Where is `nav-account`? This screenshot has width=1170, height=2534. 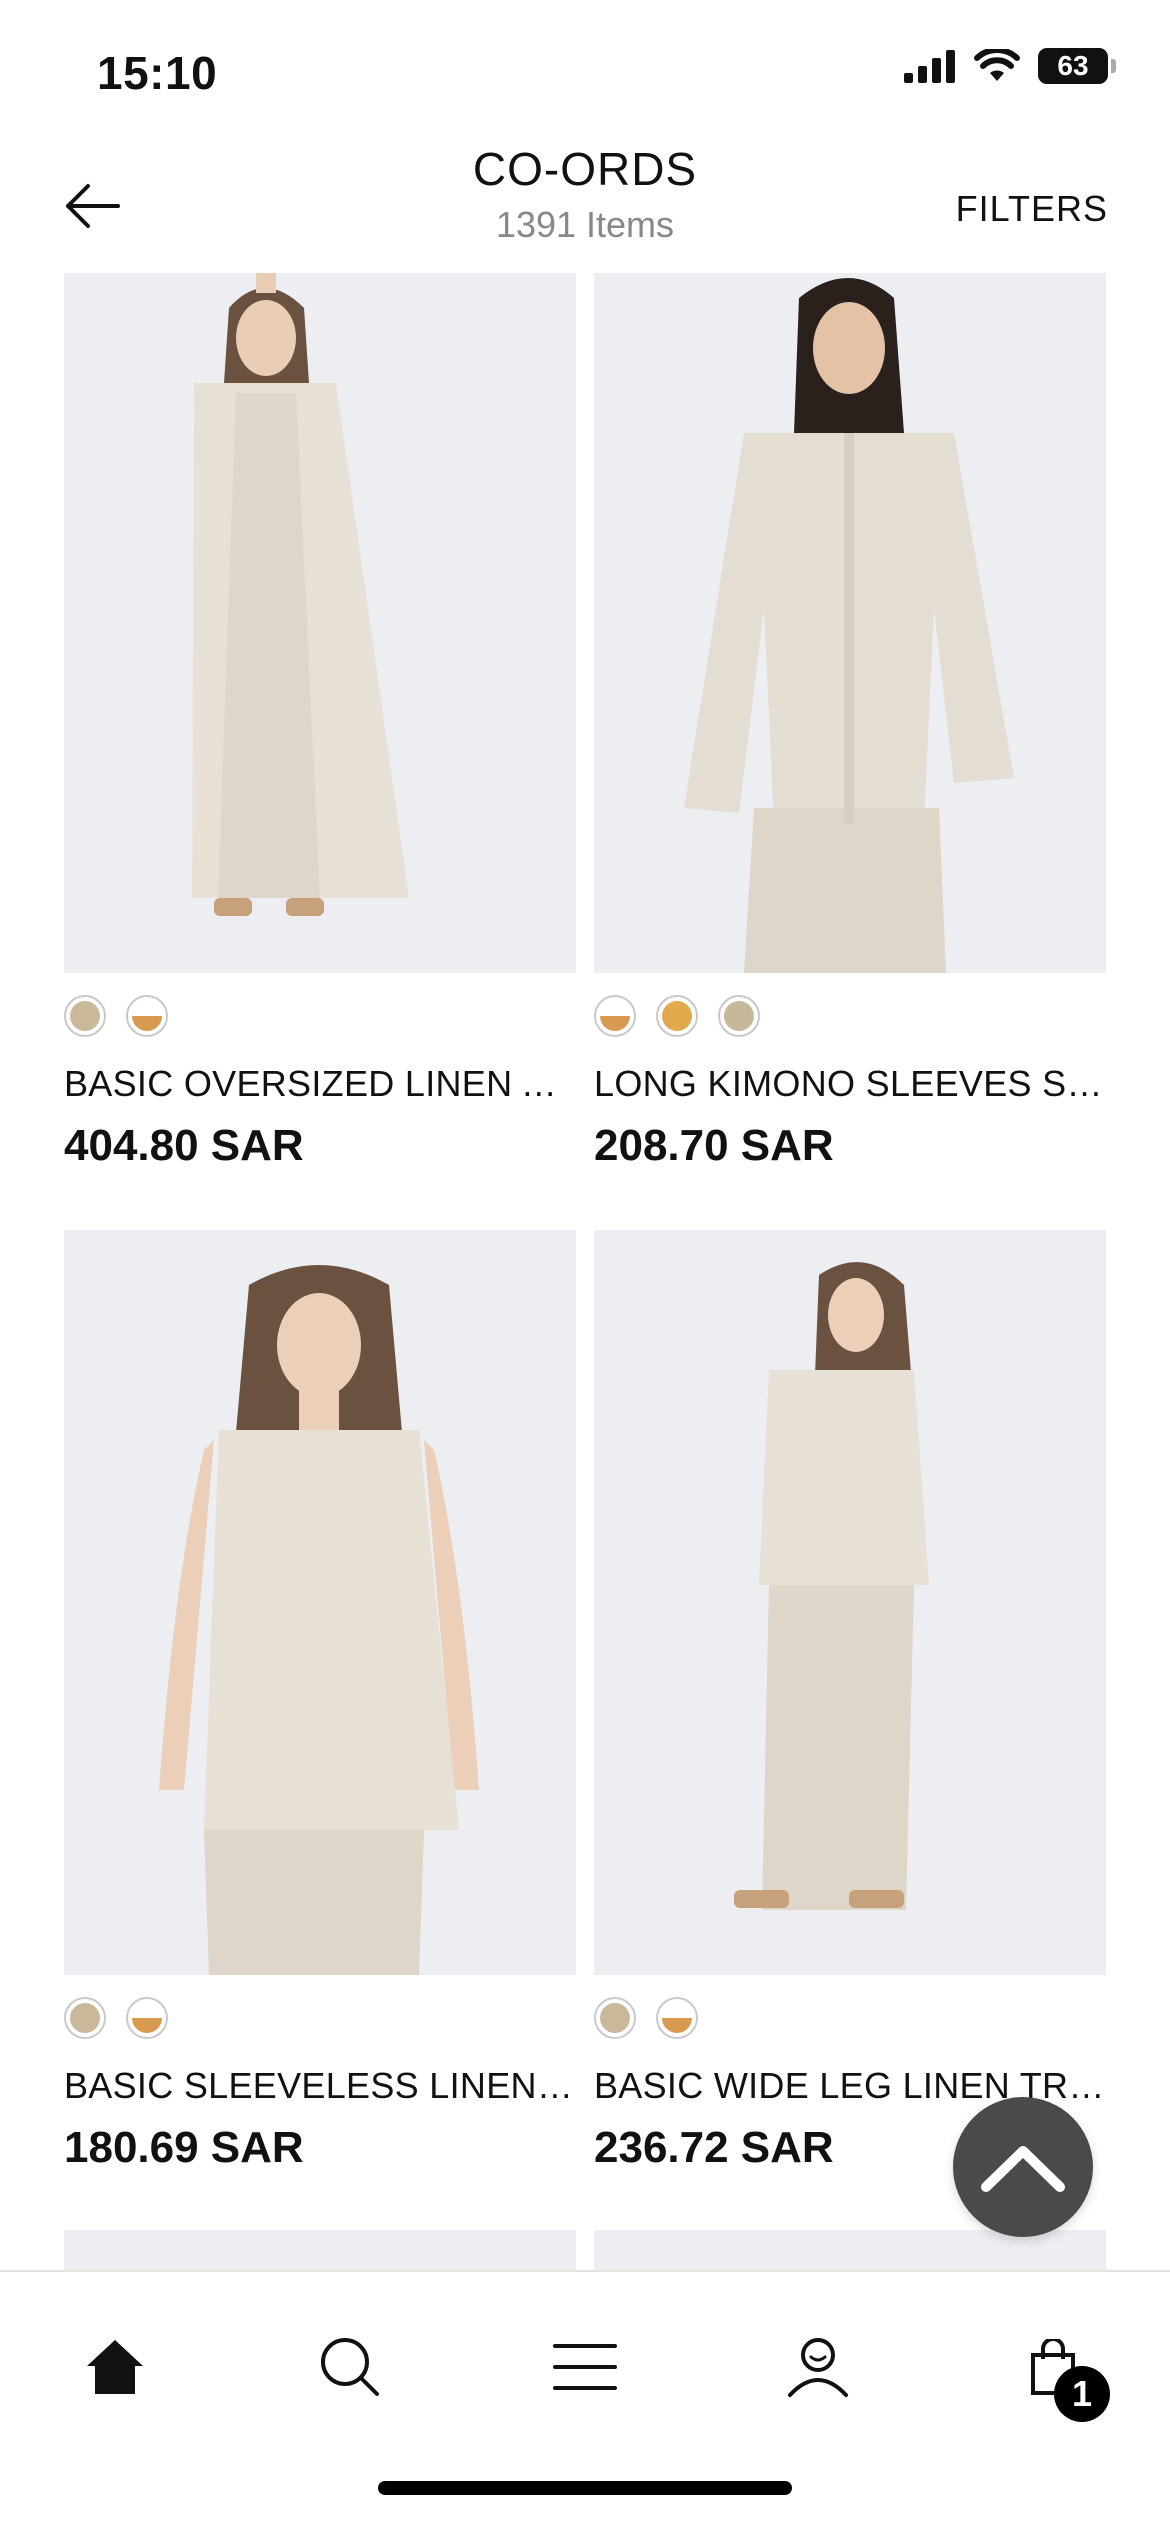 nav-account is located at coordinates (818, 2367).